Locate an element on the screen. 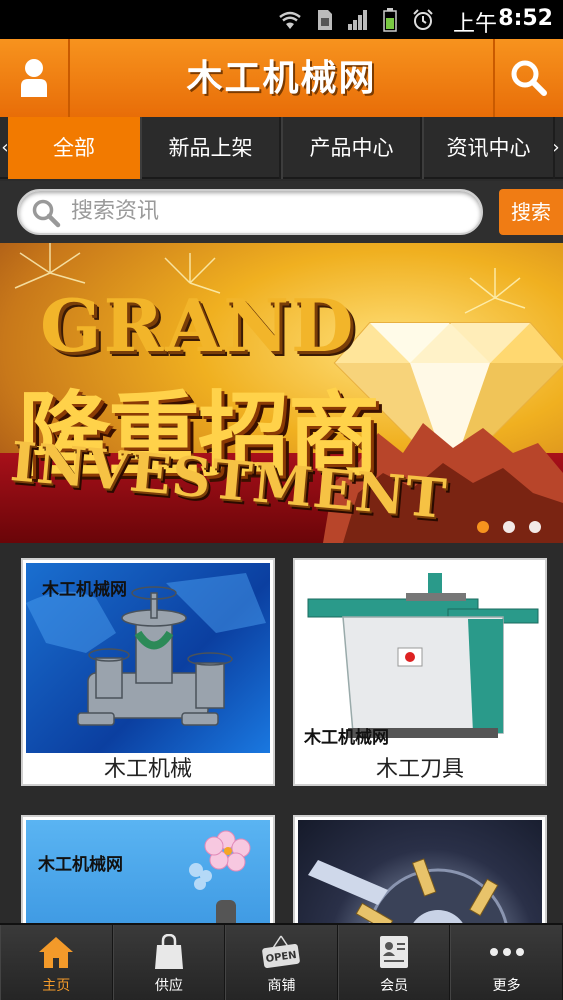 This screenshot has width=563, height=1000. product-card-woodworking-machinery: 木工机械网 木工机械 is located at coordinates (148, 672).